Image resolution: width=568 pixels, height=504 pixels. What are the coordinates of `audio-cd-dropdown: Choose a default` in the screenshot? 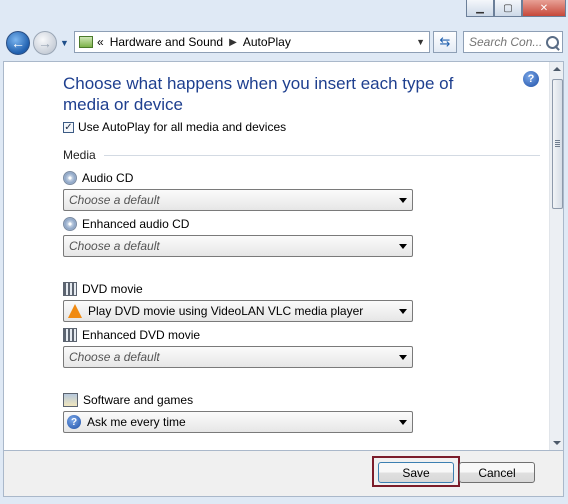 It's located at (238, 200).